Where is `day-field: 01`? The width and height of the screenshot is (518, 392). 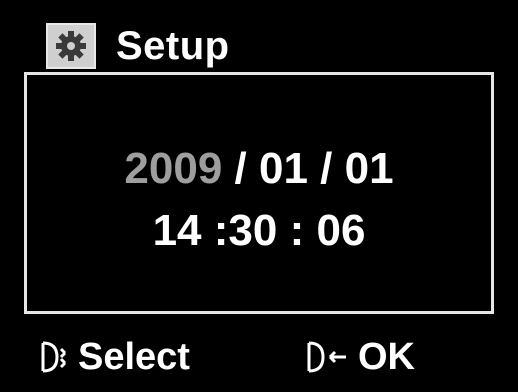
day-field: 01 is located at coordinates (369, 168).